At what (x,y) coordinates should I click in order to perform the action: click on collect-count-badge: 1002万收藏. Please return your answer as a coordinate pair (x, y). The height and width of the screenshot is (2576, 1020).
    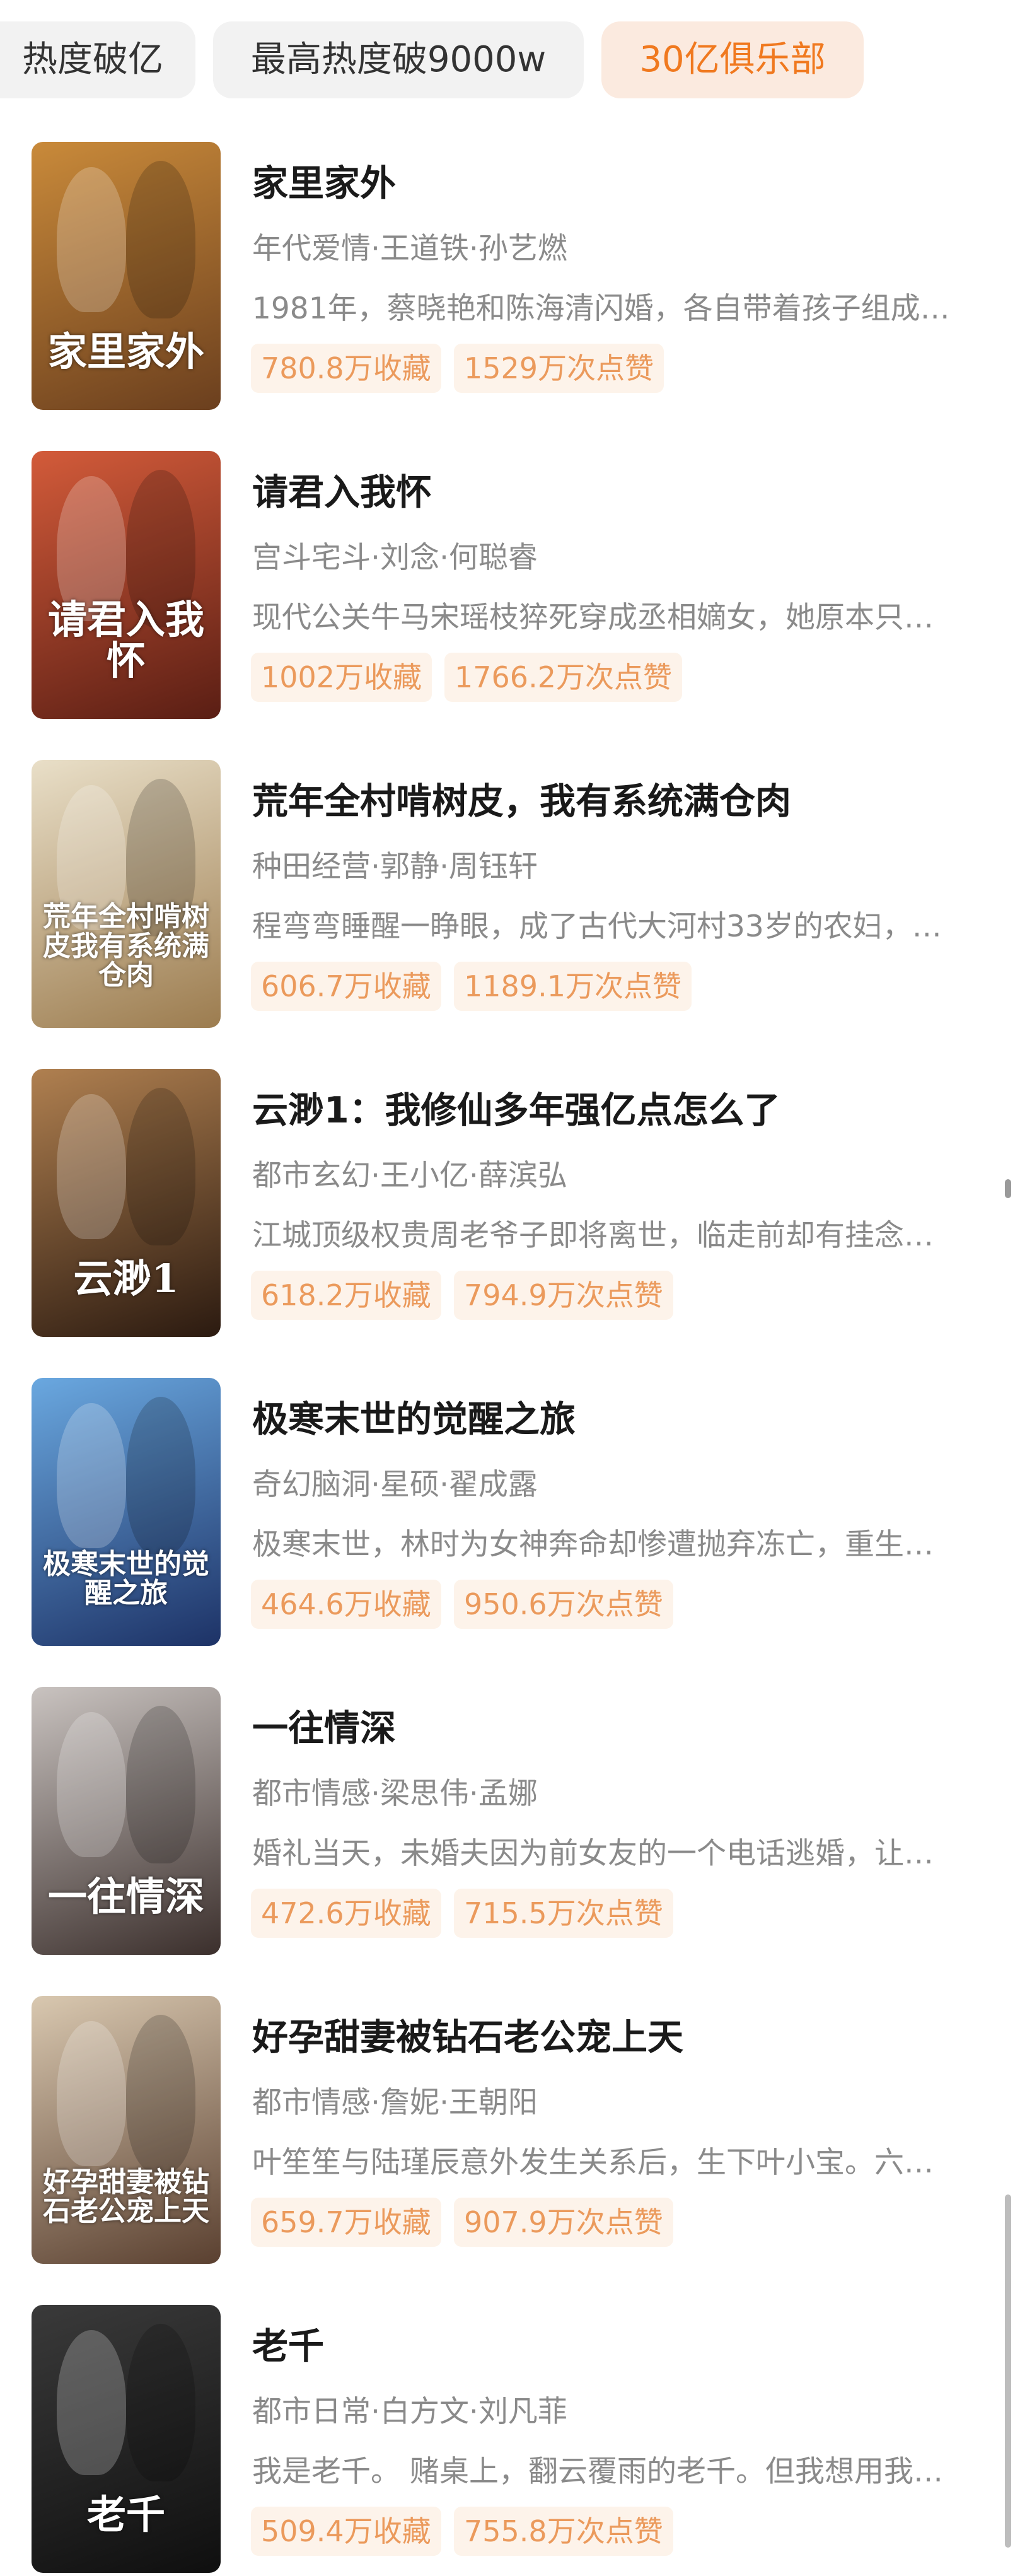
    Looking at the image, I should click on (341, 678).